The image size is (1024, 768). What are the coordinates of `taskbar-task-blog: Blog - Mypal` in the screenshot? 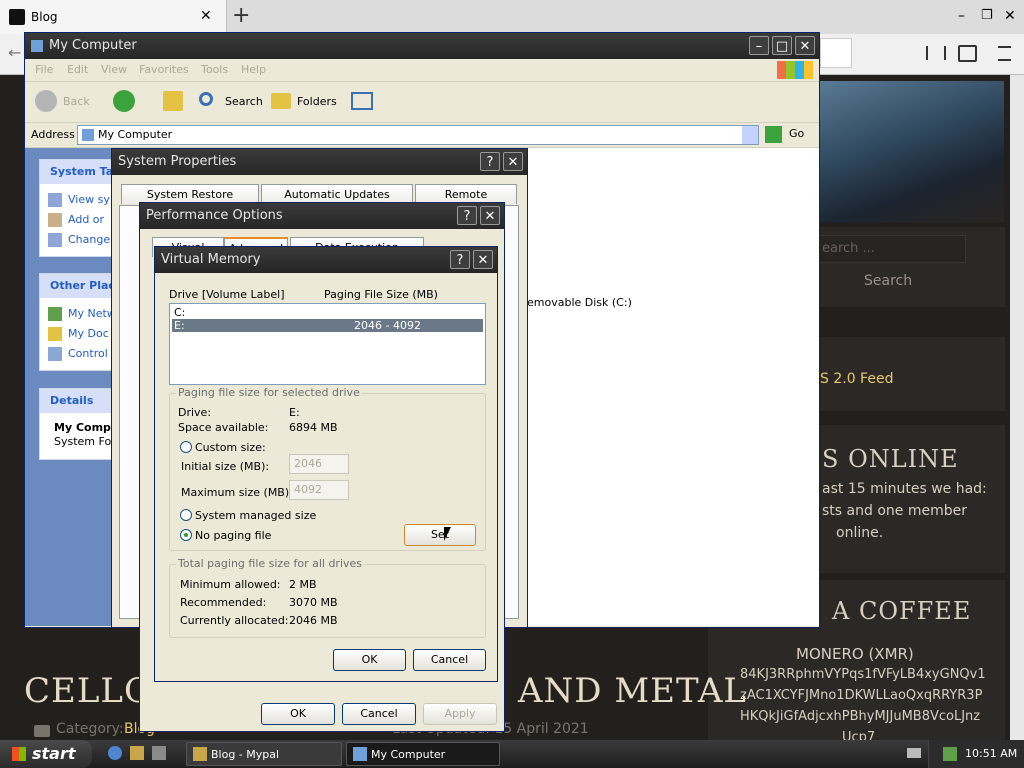 It's located at (264, 754).